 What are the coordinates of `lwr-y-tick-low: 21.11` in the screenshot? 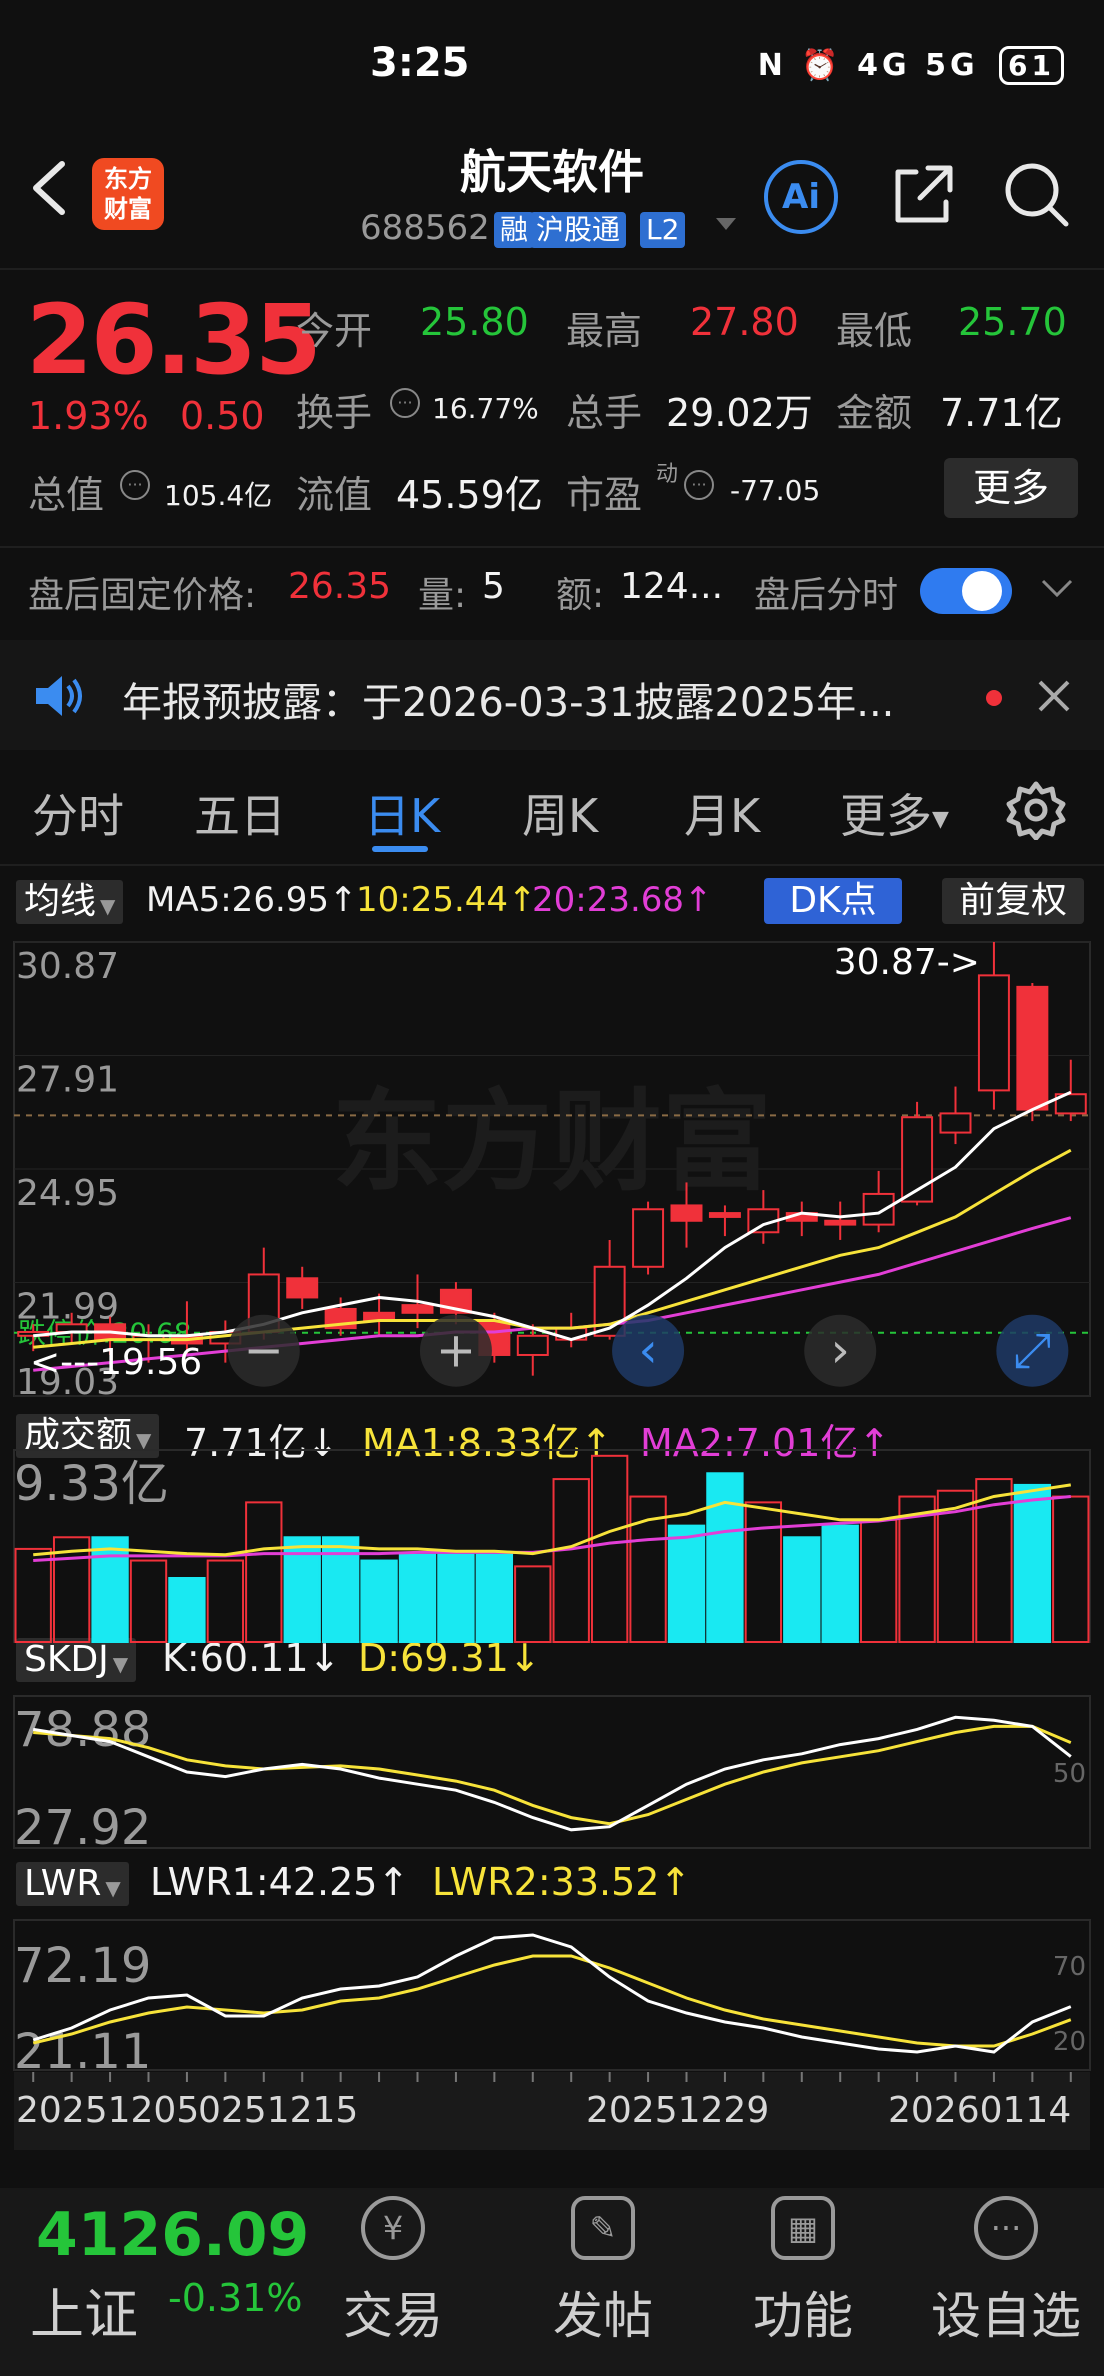 It's located at (82, 2052).